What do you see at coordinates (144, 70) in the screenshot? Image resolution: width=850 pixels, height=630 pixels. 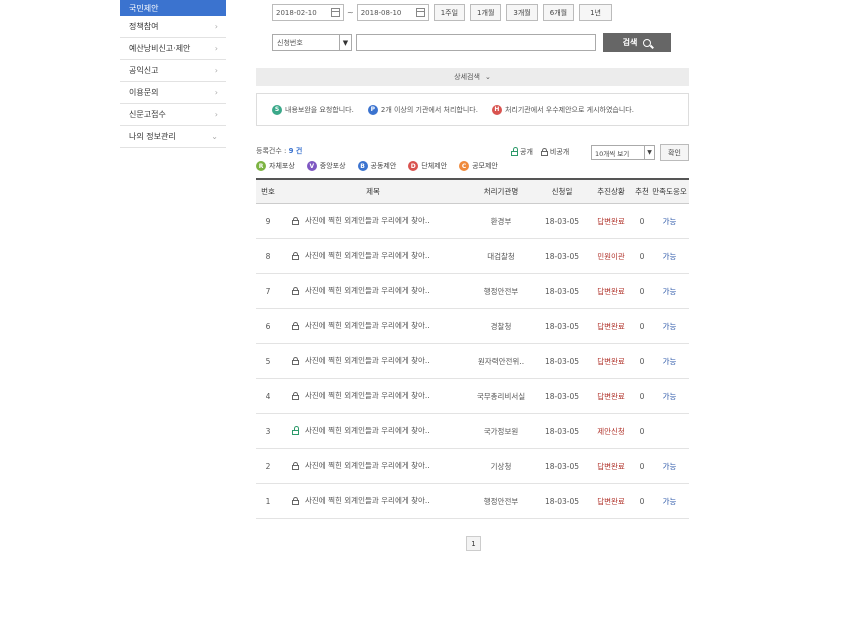 I see `sidebar-item-label: 공익신고` at bounding box center [144, 70].